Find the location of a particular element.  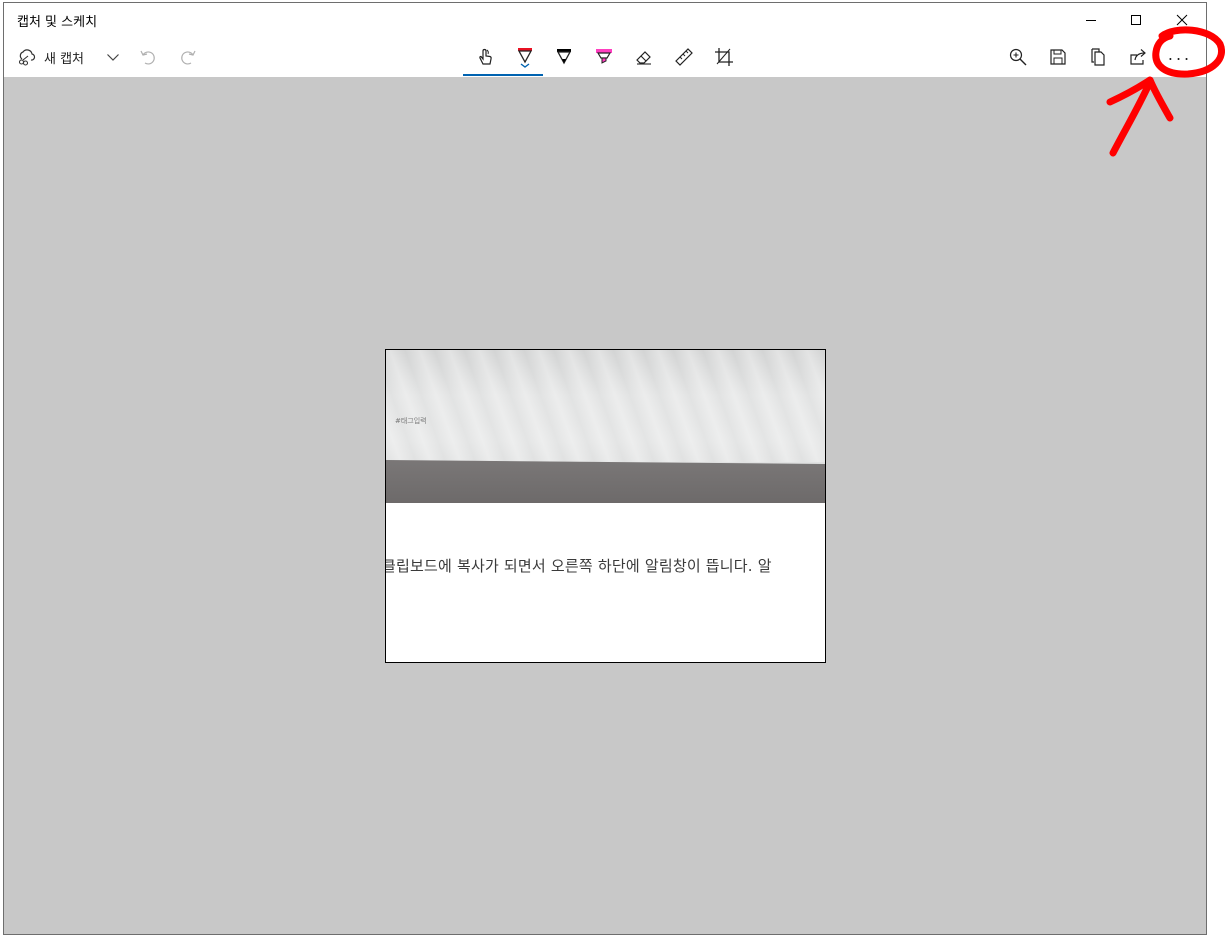

ruler-button is located at coordinates (684, 57).